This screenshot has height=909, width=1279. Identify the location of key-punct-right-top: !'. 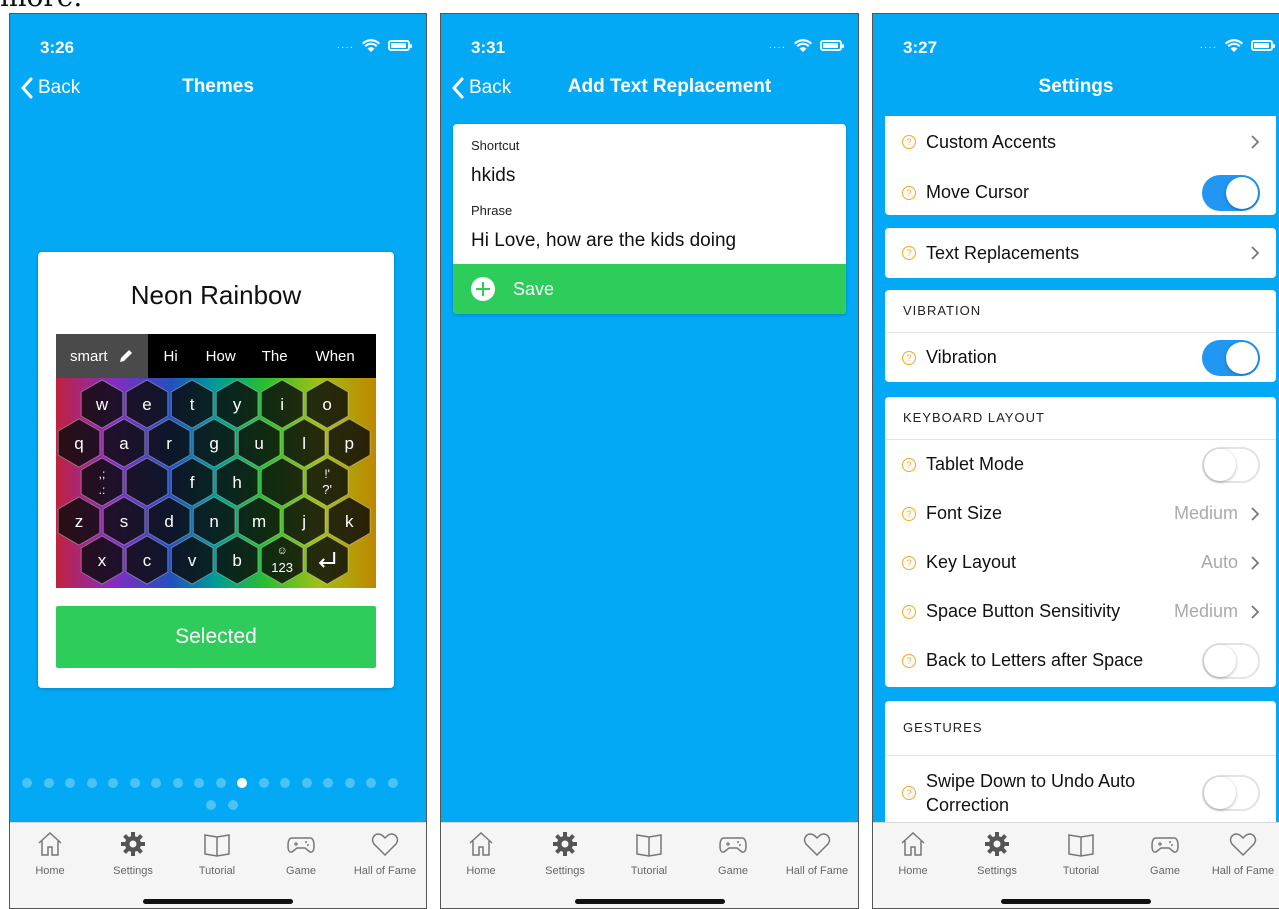
(327, 474).